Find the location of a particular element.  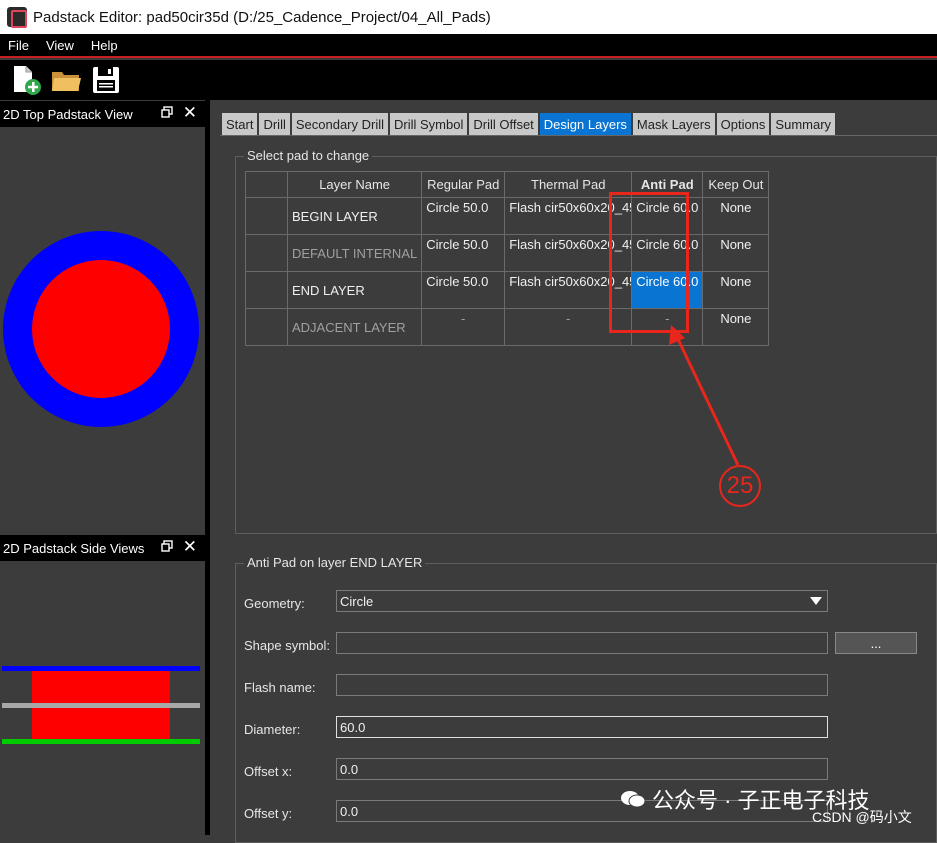

tab-summary: Summary is located at coordinates (803, 124).